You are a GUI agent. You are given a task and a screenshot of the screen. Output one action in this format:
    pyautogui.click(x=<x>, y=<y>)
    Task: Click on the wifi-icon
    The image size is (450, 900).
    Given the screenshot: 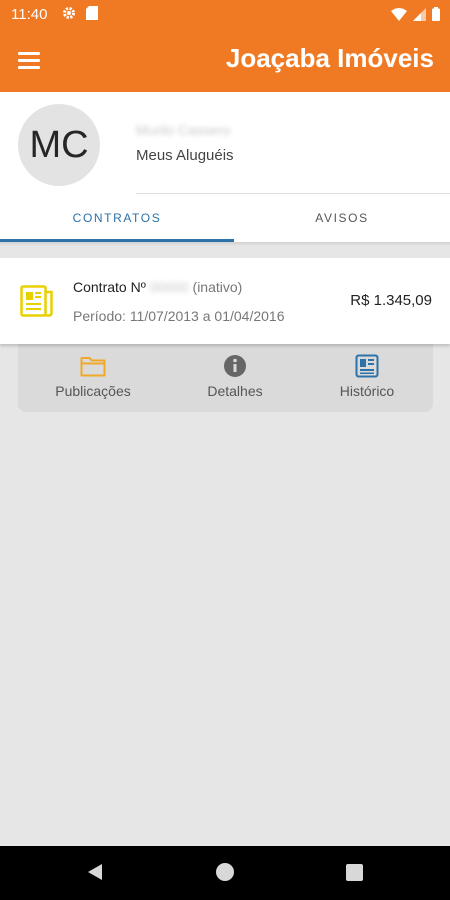 What is the action you would take?
    pyautogui.click(x=399, y=14)
    